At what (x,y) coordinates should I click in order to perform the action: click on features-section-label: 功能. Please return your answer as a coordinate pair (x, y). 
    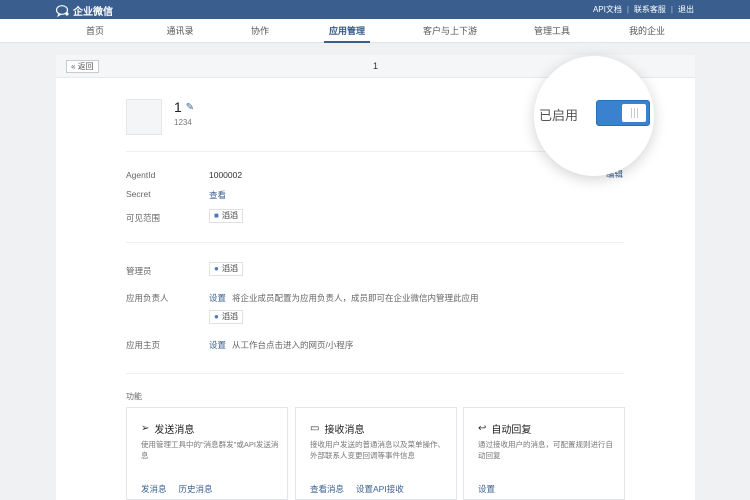
    Looking at the image, I should click on (134, 396).